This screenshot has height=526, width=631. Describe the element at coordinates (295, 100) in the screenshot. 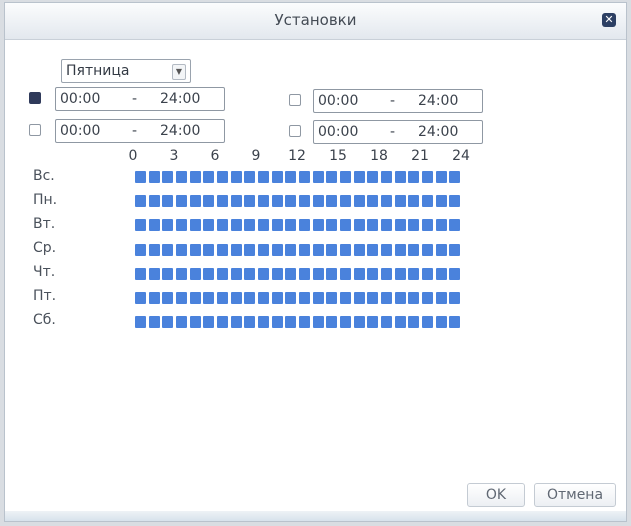

I see `period-2-checkbox` at that location.